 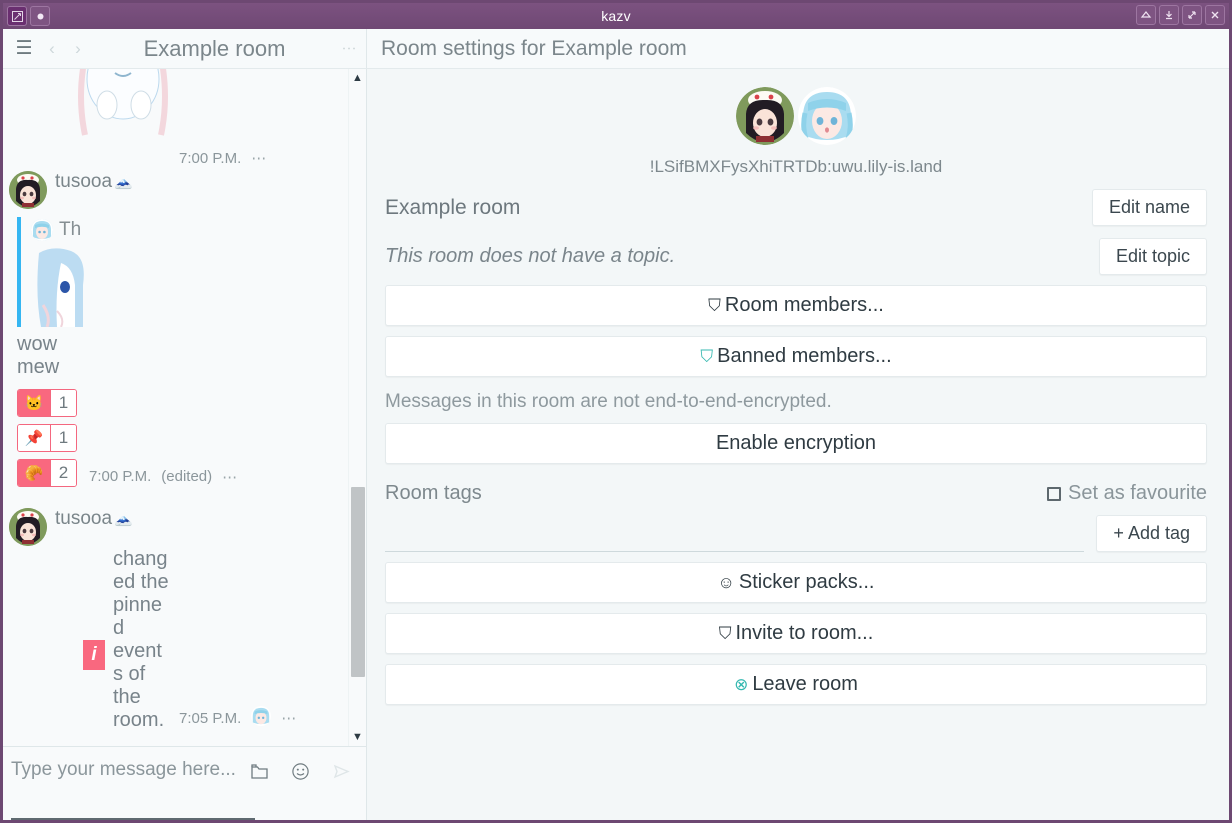 What do you see at coordinates (38, 367) in the screenshot?
I see `message-line: mew` at bounding box center [38, 367].